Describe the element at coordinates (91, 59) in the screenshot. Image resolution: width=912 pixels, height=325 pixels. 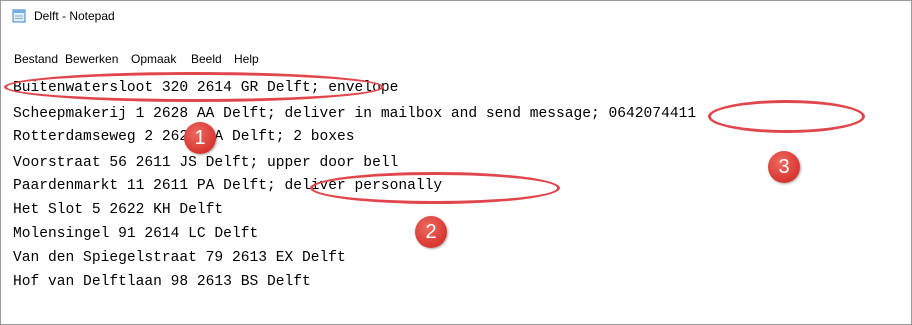
I see `menu-bewerken: Bewerken` at that location.